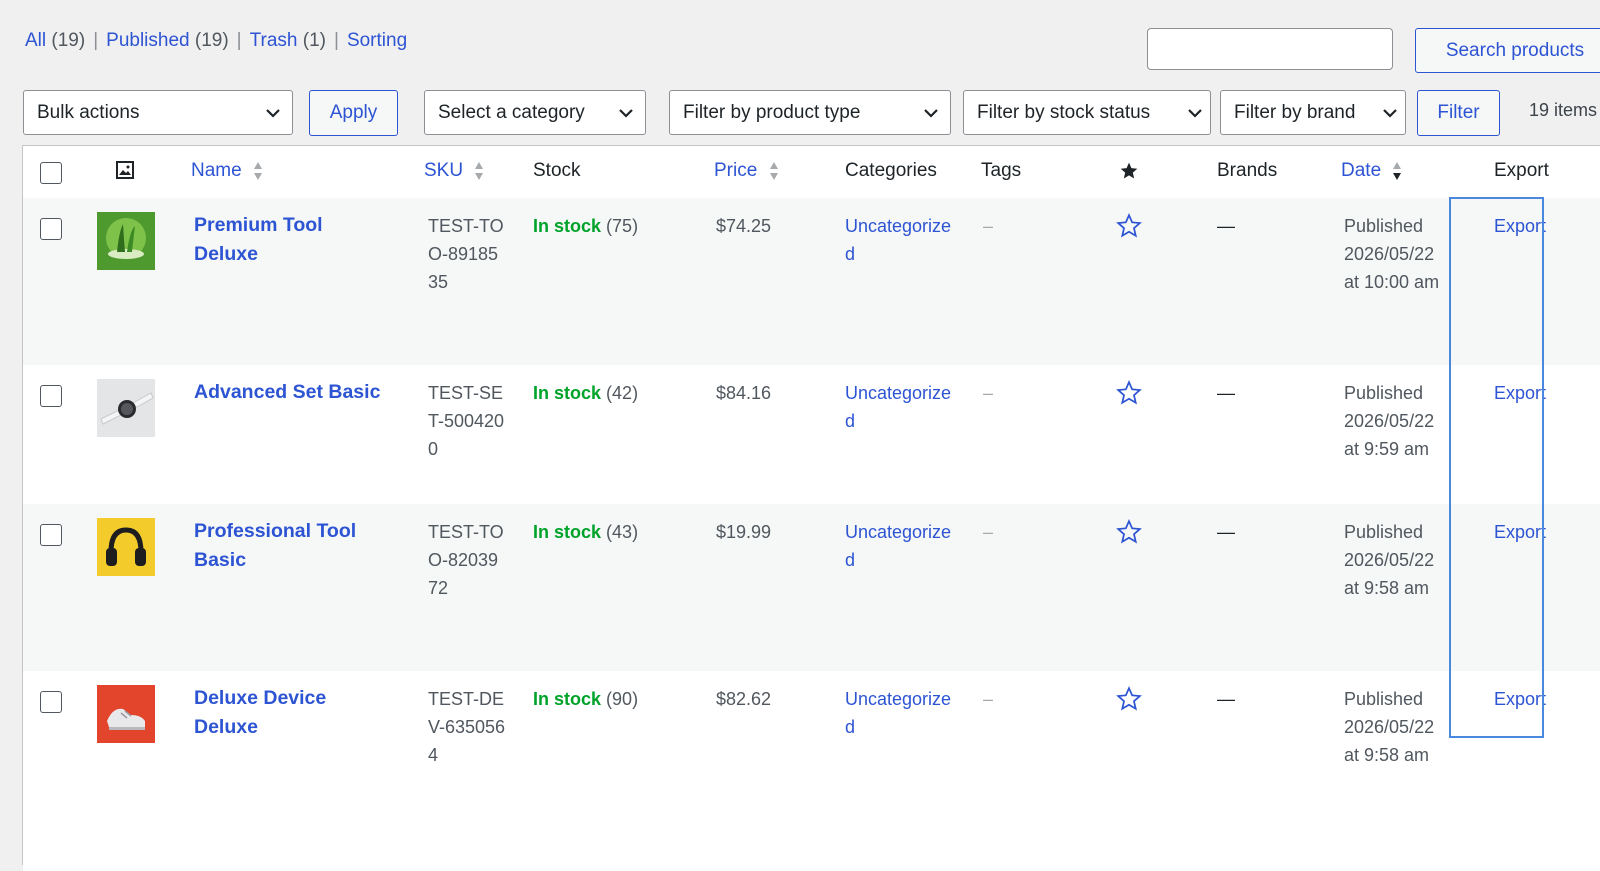  I want to click on select-all-checkbox, so click(51, 173).